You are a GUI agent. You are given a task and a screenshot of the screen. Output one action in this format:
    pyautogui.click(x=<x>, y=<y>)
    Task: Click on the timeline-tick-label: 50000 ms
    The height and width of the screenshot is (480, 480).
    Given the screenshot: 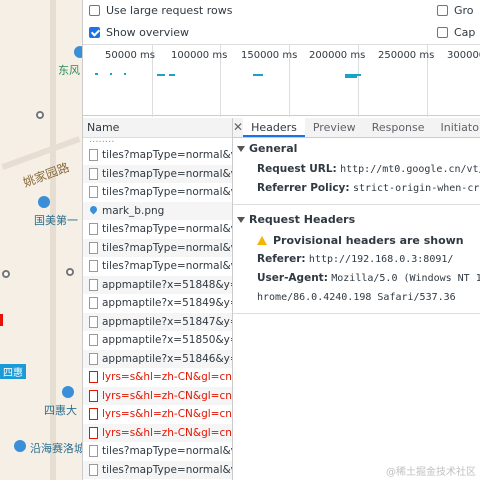 What is the action you would take?
    pyautogui.click(x=130, y=55)
    